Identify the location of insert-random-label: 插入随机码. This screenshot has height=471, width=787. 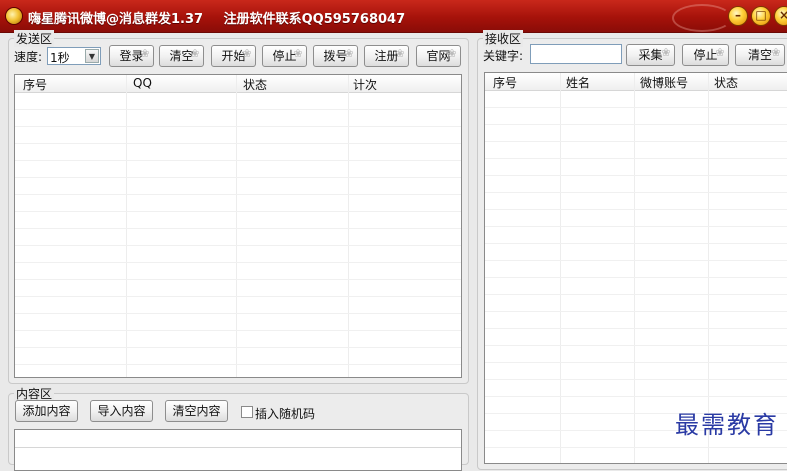
(285, 414).